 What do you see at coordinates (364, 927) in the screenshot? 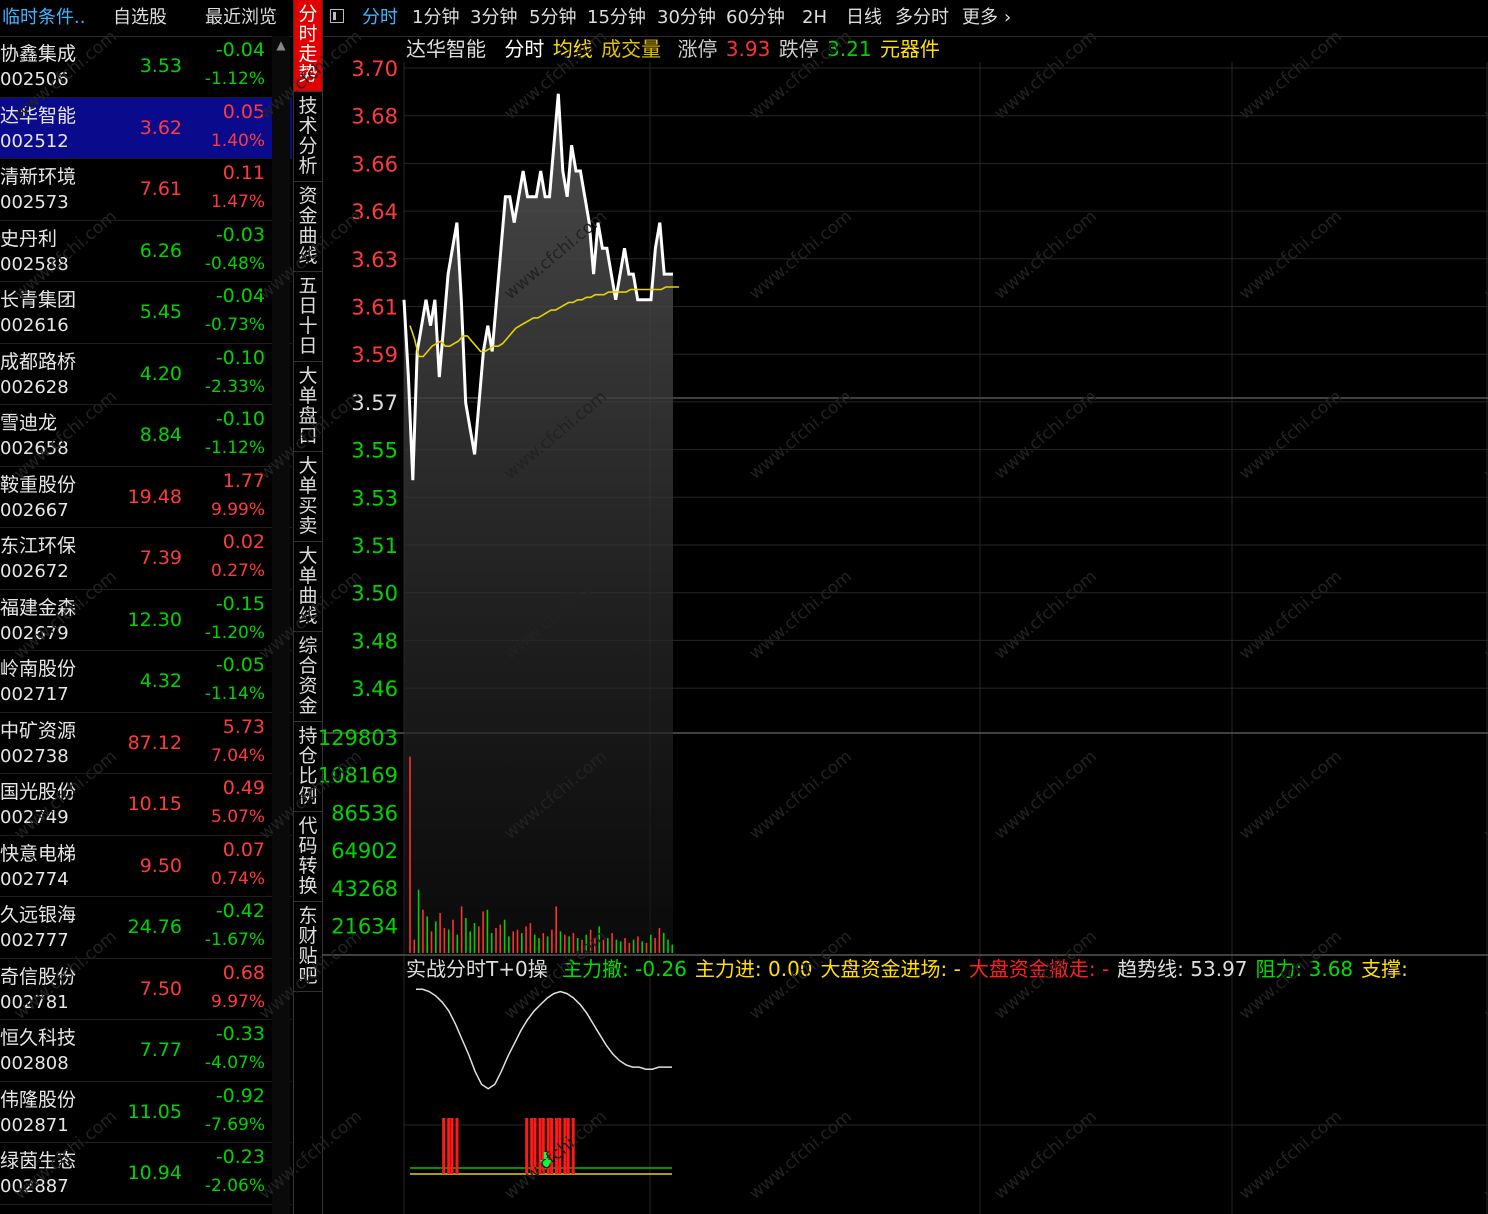
I see `volume-tick-label: 21634` at bounding box center [364, 927].